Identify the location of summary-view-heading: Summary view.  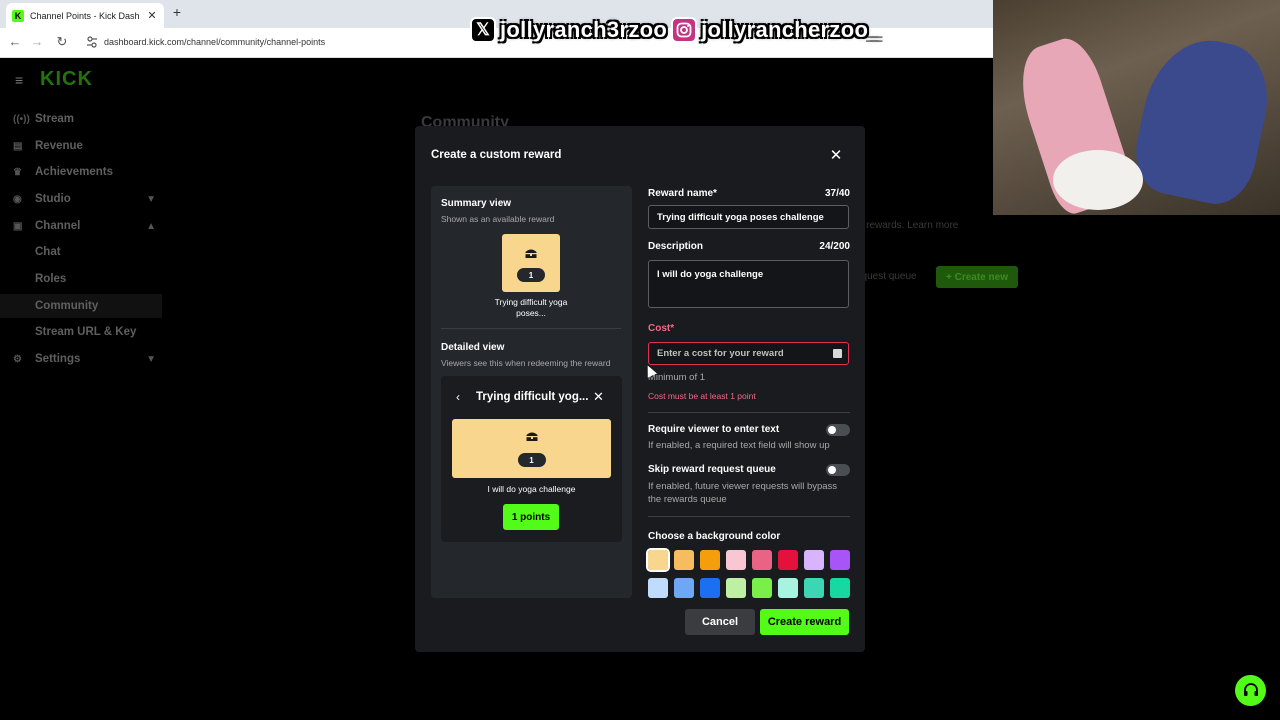
(476, 203).